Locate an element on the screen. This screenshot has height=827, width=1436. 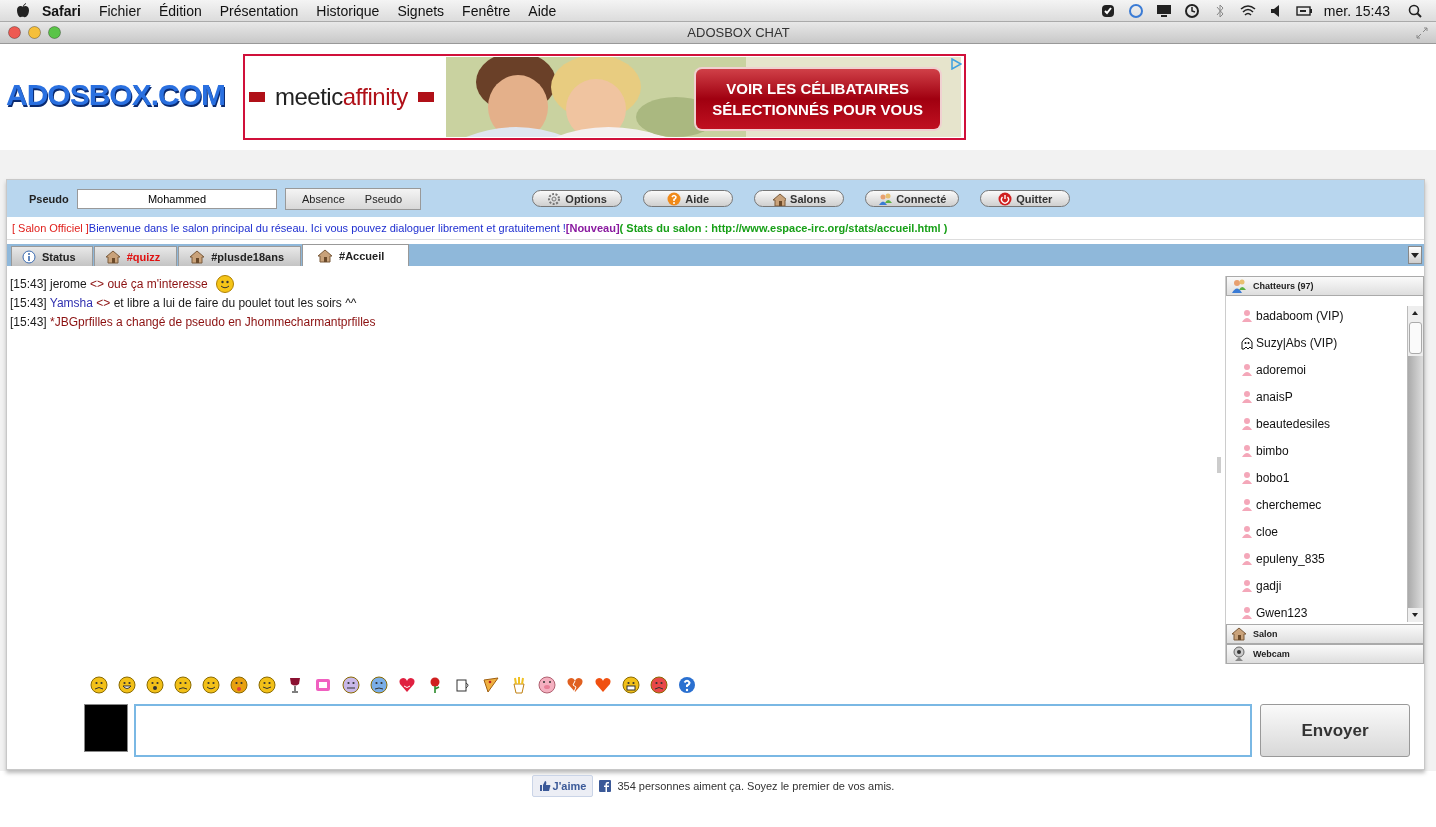
user-list-item: anaisP is located at coordinates (1323, 397).